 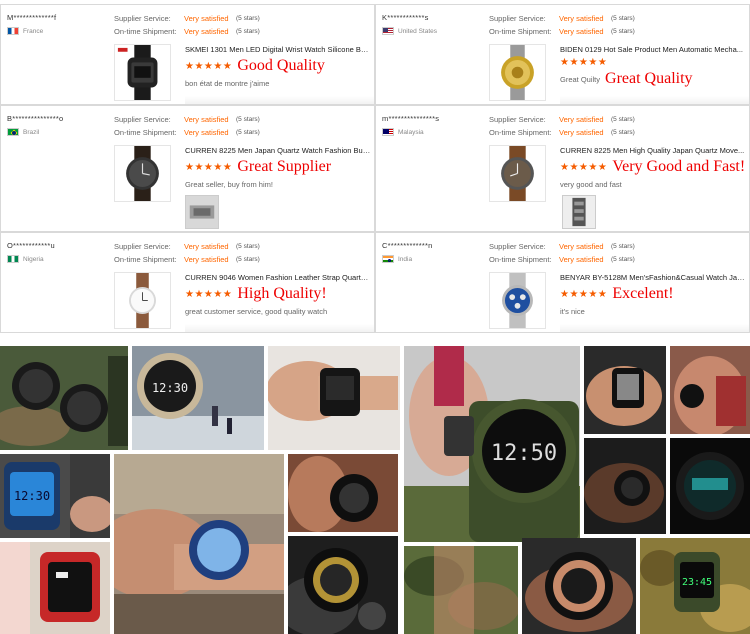 I want to click on buyer-name: K************s, so click(x=405, y=17).